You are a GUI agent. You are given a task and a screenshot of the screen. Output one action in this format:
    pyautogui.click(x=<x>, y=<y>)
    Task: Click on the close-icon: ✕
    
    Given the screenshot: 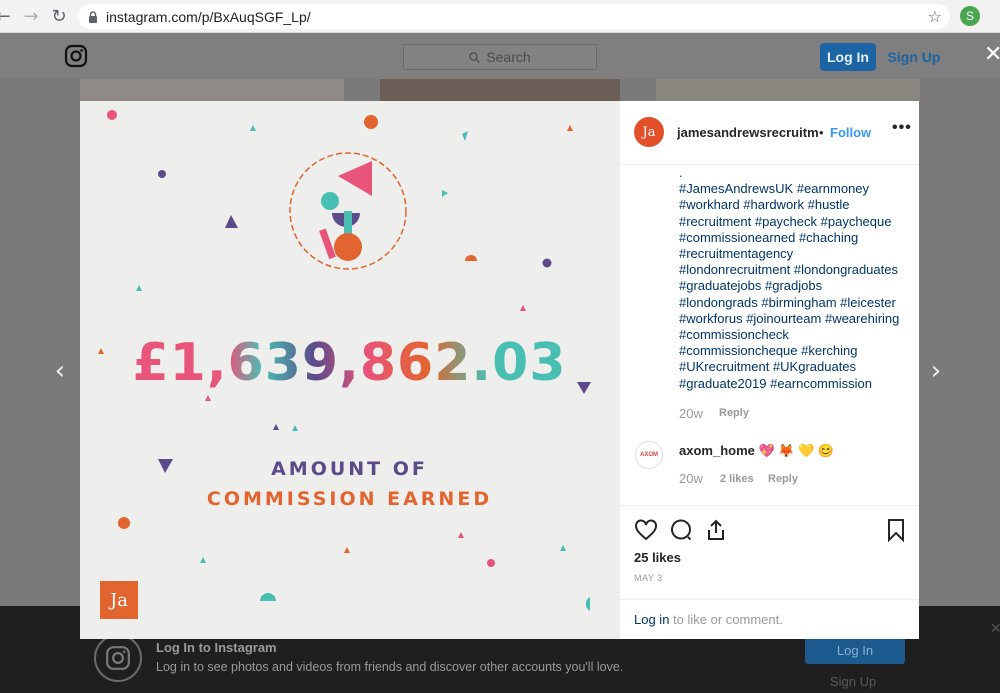 What is the action you would take?
    pyautogui.click(x=992, y=54)
    